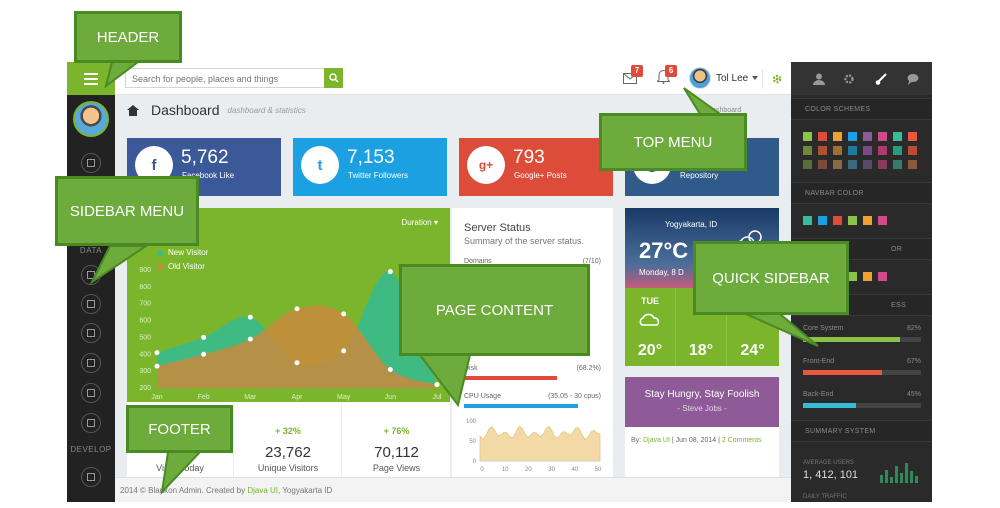 Image resolution: width=1000 pixels, height=508 pixels. Describe the element at coordinates (673, 142) in the screenshot. I see `top-menu-callout: TOP MENU` at that location.